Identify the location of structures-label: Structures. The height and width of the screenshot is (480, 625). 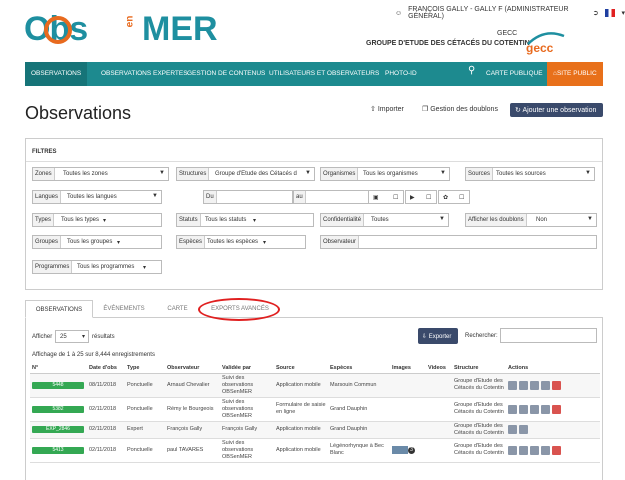
(193, 174).